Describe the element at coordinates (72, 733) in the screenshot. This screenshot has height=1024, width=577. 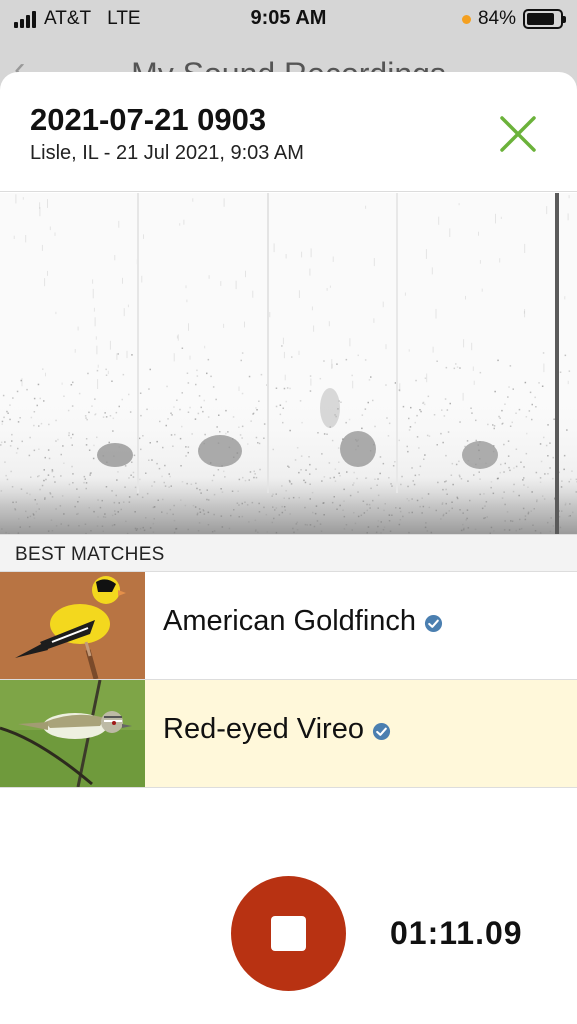
I see `red-eyed-vireo-photo` at that location.